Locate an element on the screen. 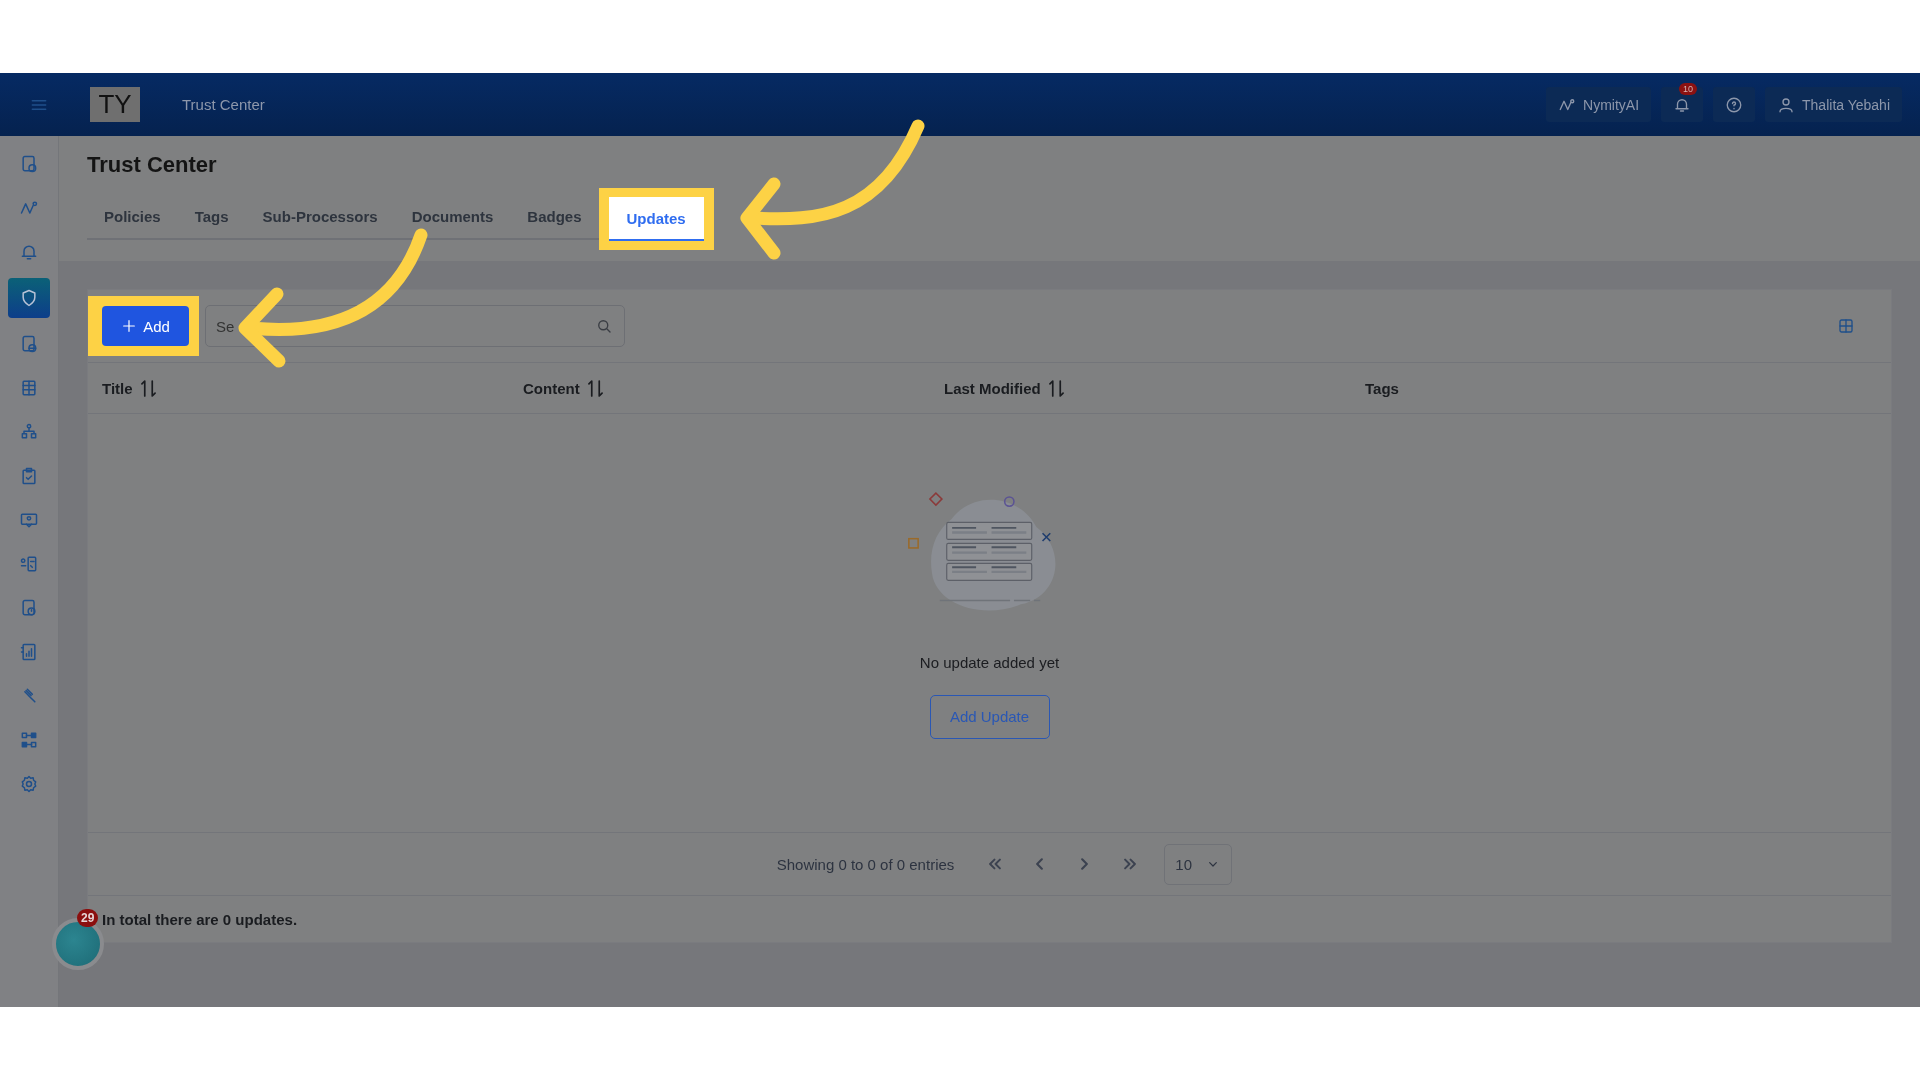 Image resolution: width=1920 pixels, height=1080 pixels. search-icon is located at coordinates (604, 326).